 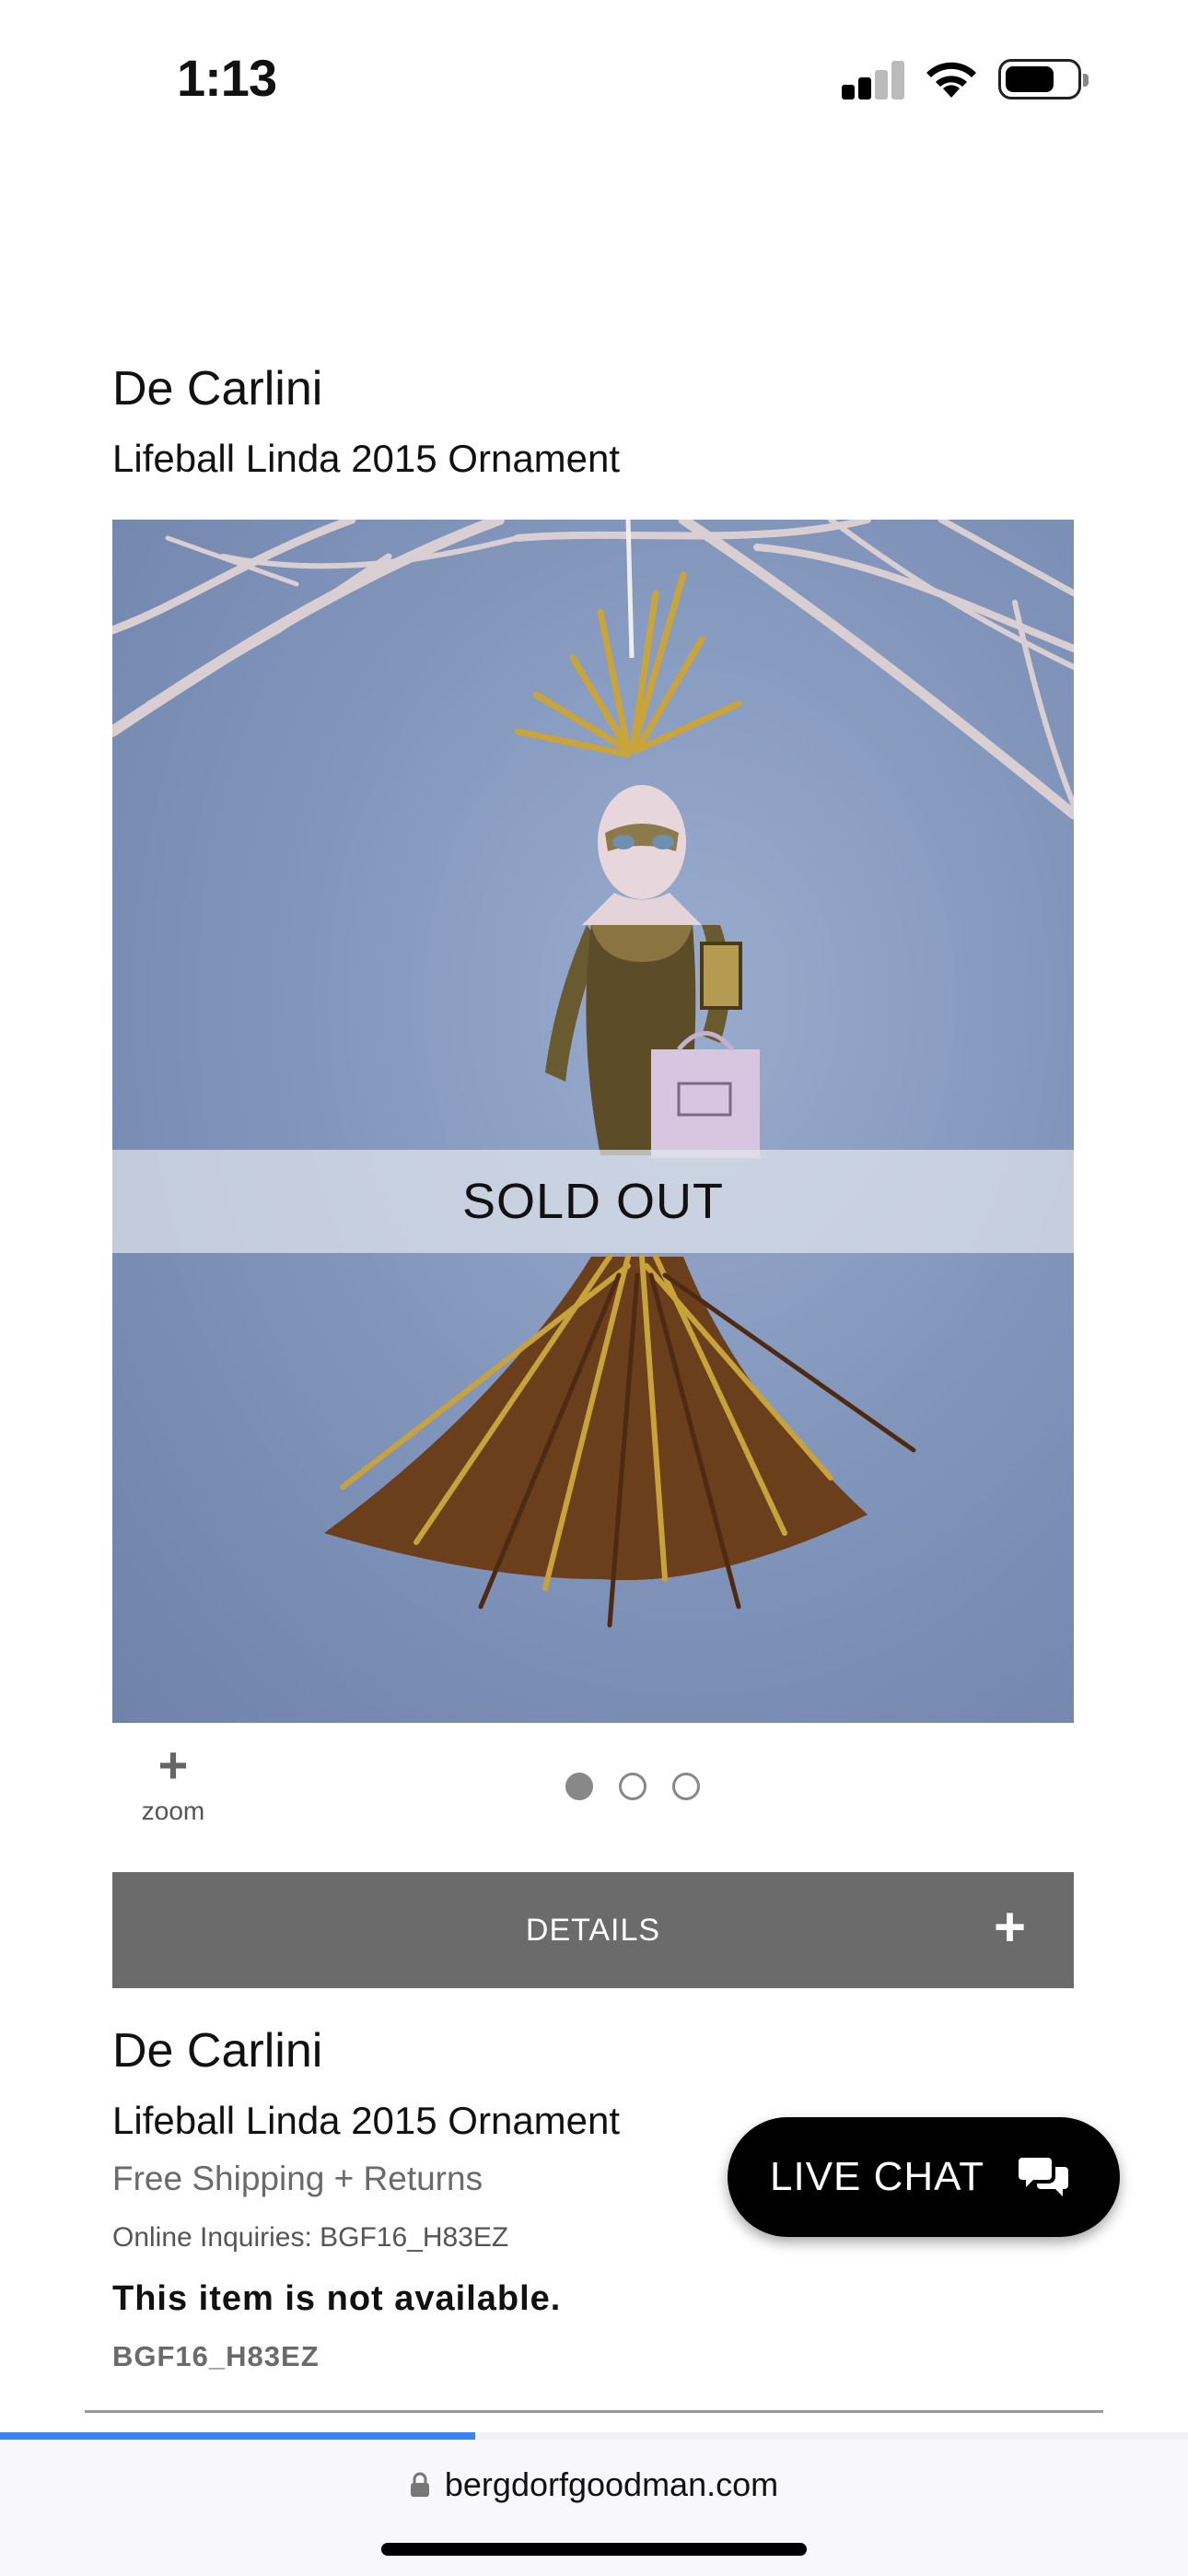 I want to click on zoom-button: + zoom, so click(x=173, y=1782).